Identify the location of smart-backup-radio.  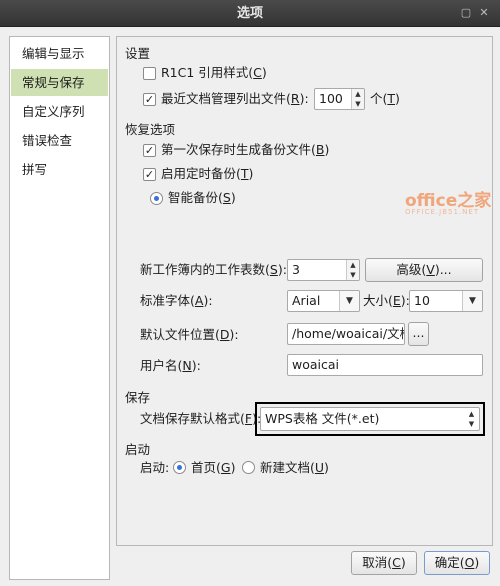
(156, 198).